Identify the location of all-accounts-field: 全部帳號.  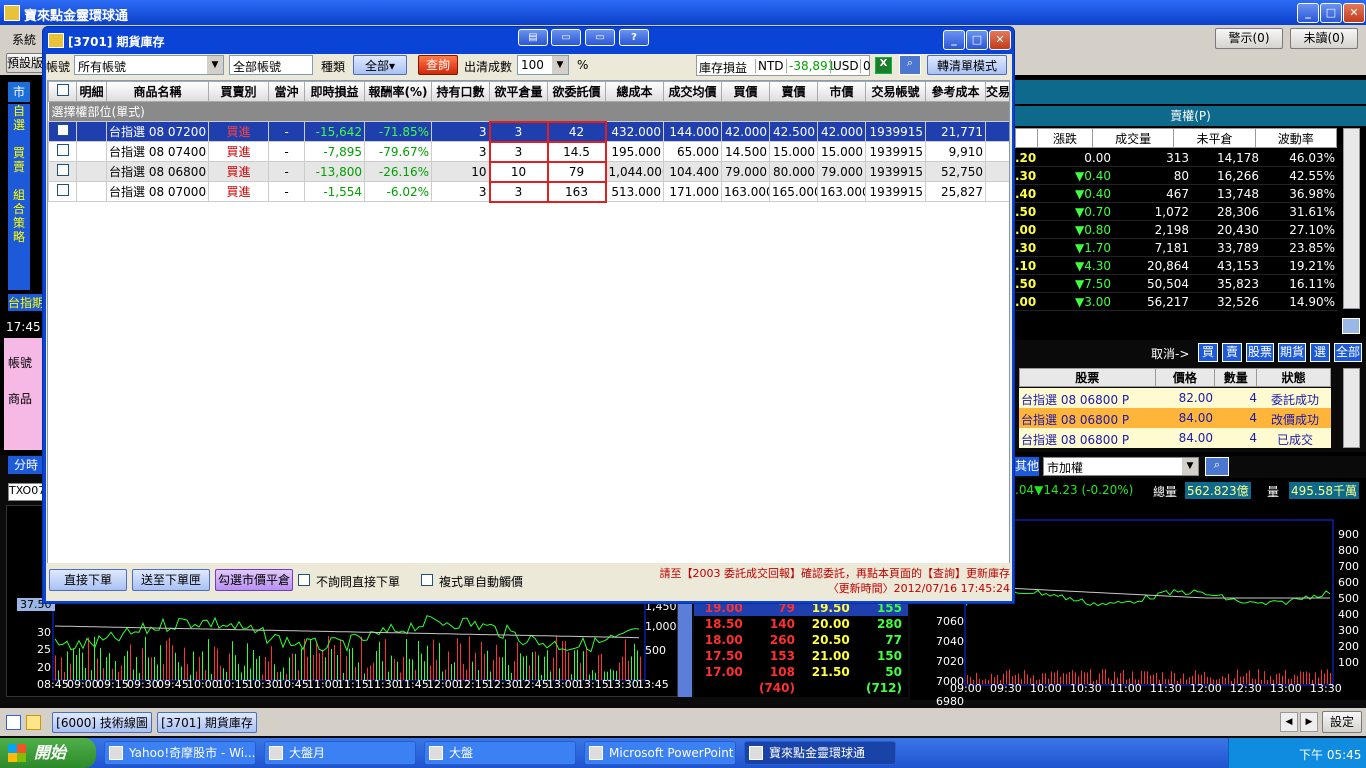
(271, 65).